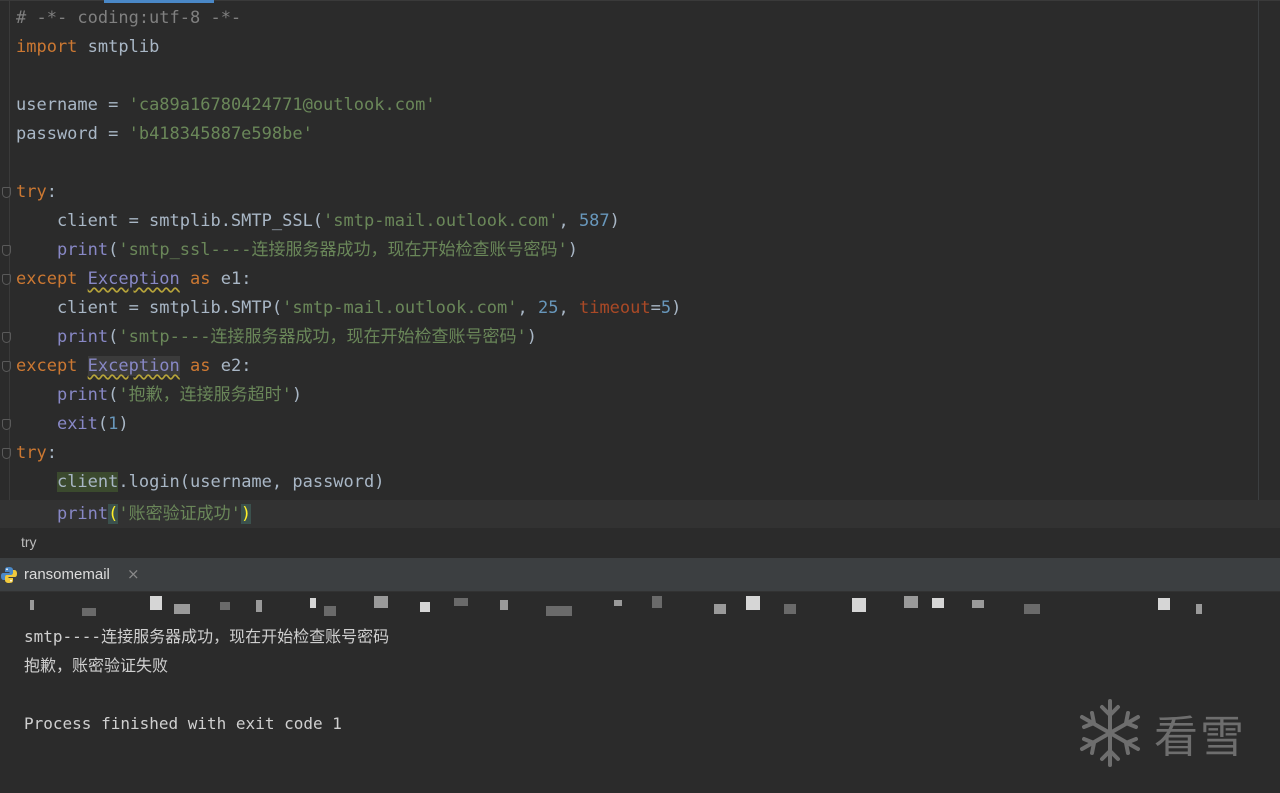 This screenshot has width=1280, height=793. What do you see at coordinates (170, 221) in the screenshot?
I see `code-token: client = smtplib.SMTP_SSL(` at bounding box center [170, 221].